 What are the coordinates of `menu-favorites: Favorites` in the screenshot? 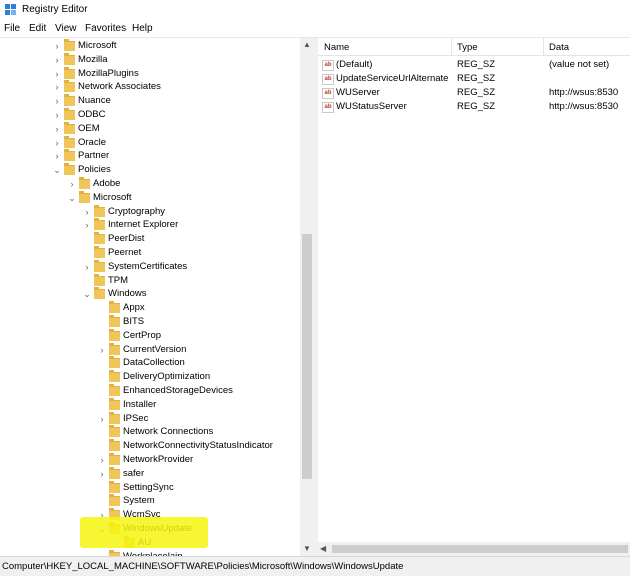 It's located at (105, 28).